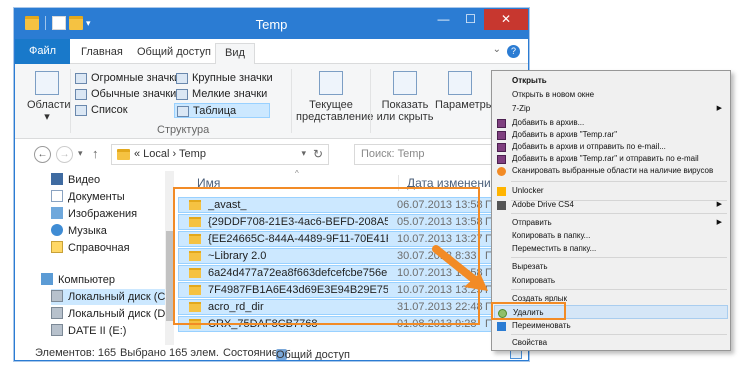 Image resolution: width=747 pixels, height=376 pixels. I want to click on panes-button: Области ▾, so click(49, 97).